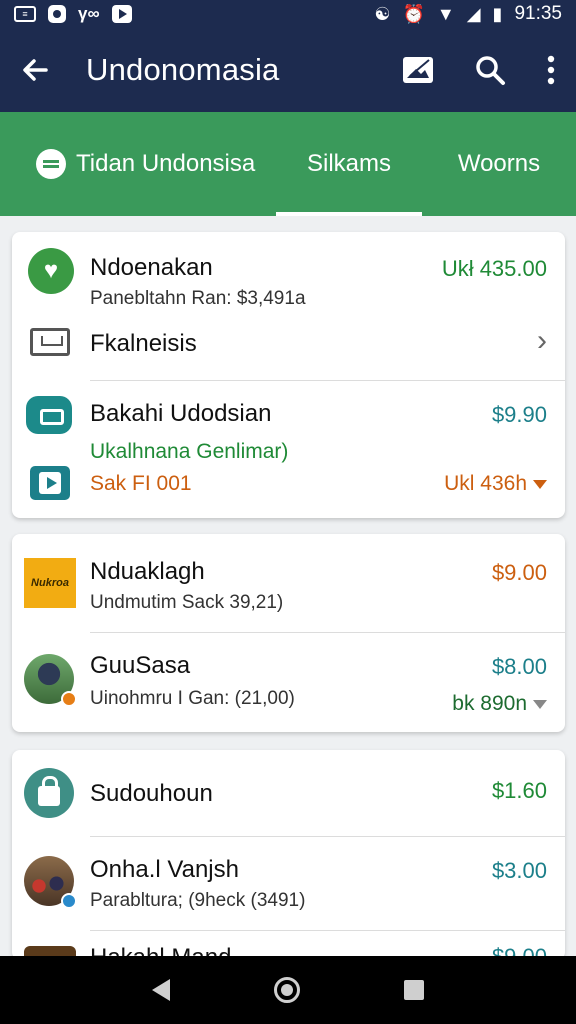 Image resolution: width=576 pixels, height=1024 pixels. What do you see at coordinates (35, 70) in the screenshot?
I see `back-arrow-icon` at bounding box center [35, 70].